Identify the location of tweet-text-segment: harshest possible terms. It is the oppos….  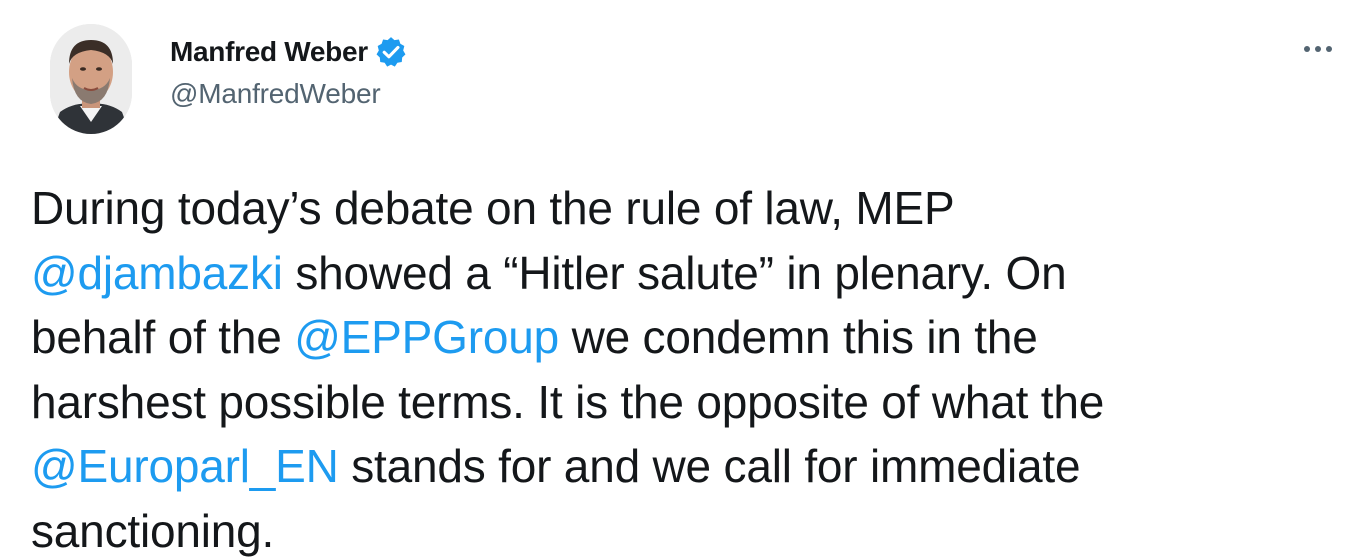
(568, 401).